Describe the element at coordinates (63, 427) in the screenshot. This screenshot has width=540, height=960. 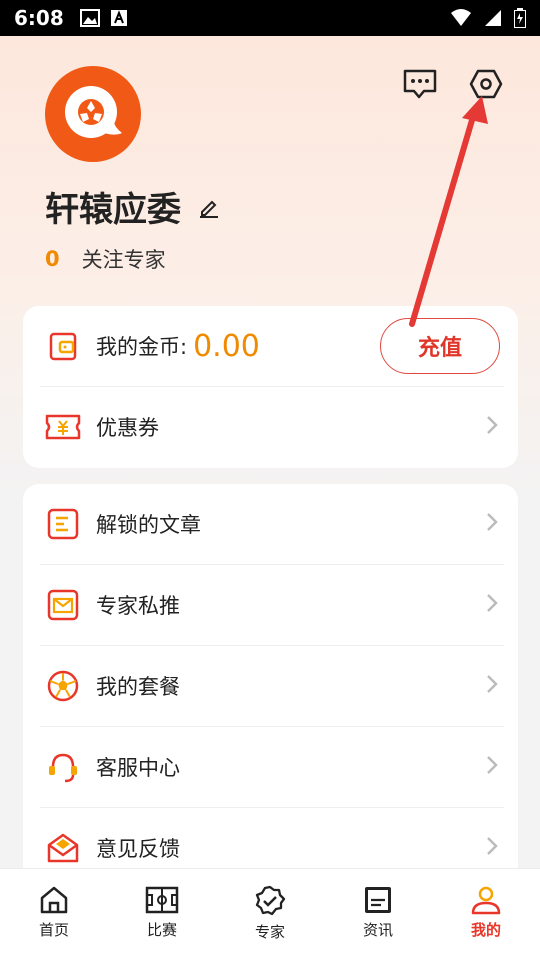
I see `coupon-icon` at that location.